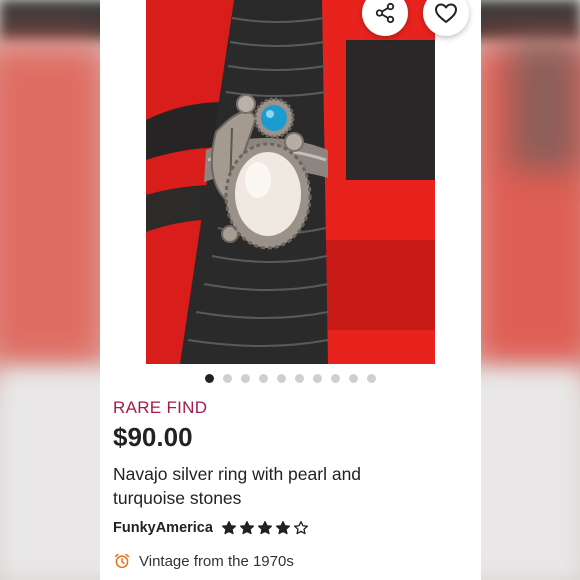 The width and height of the screenshot is (580, 580). What do you see at coordinates (290, 378) in the screenshot?
I see `carousel-dots` at bounding box center [290, 378].